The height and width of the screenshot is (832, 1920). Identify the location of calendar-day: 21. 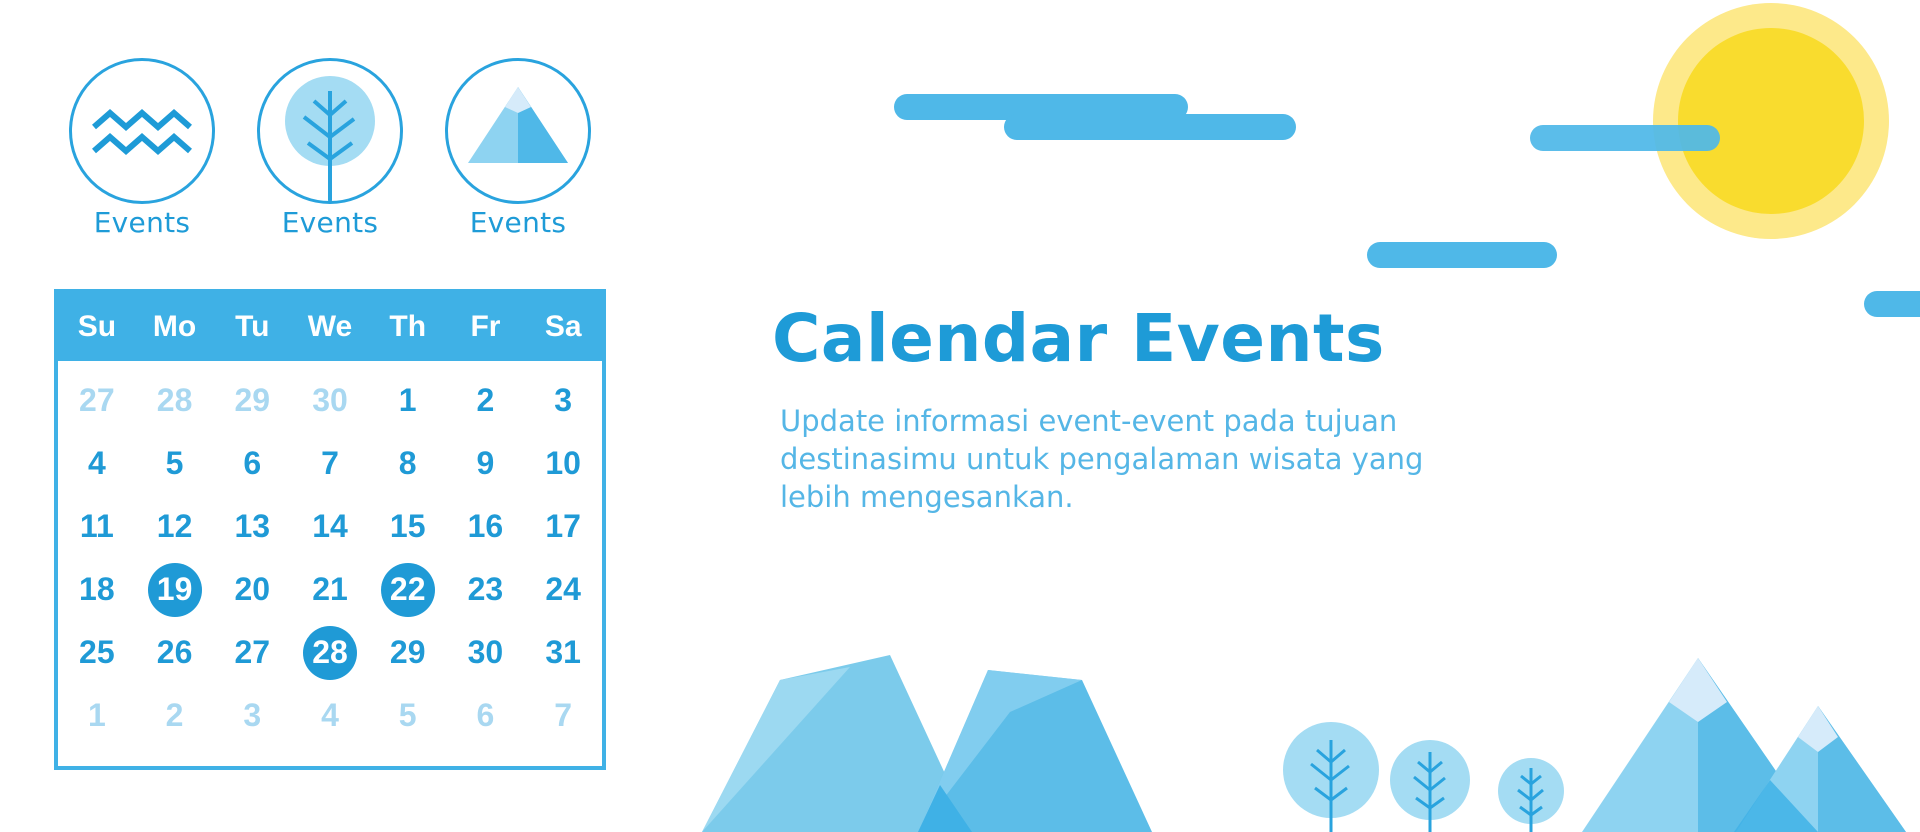
(330, 589).